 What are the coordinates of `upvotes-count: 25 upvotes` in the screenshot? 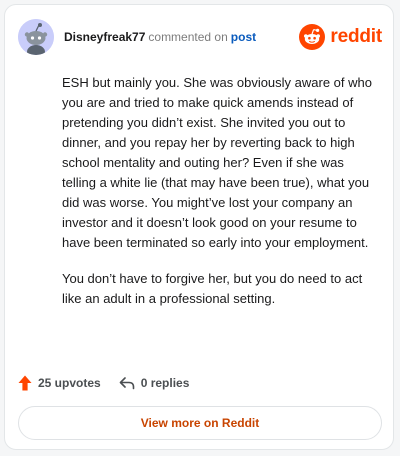 It's located at (69, 383).